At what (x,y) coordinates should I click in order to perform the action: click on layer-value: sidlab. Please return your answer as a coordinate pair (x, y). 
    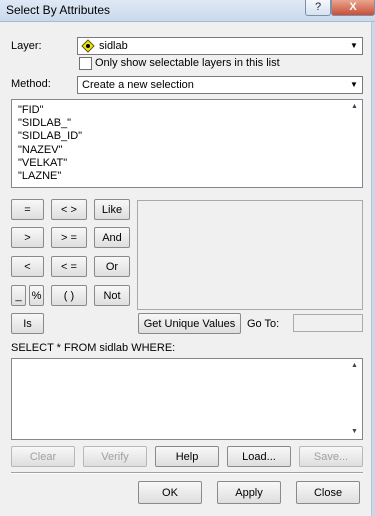
    Looking at the image, I should click on (113, 46).